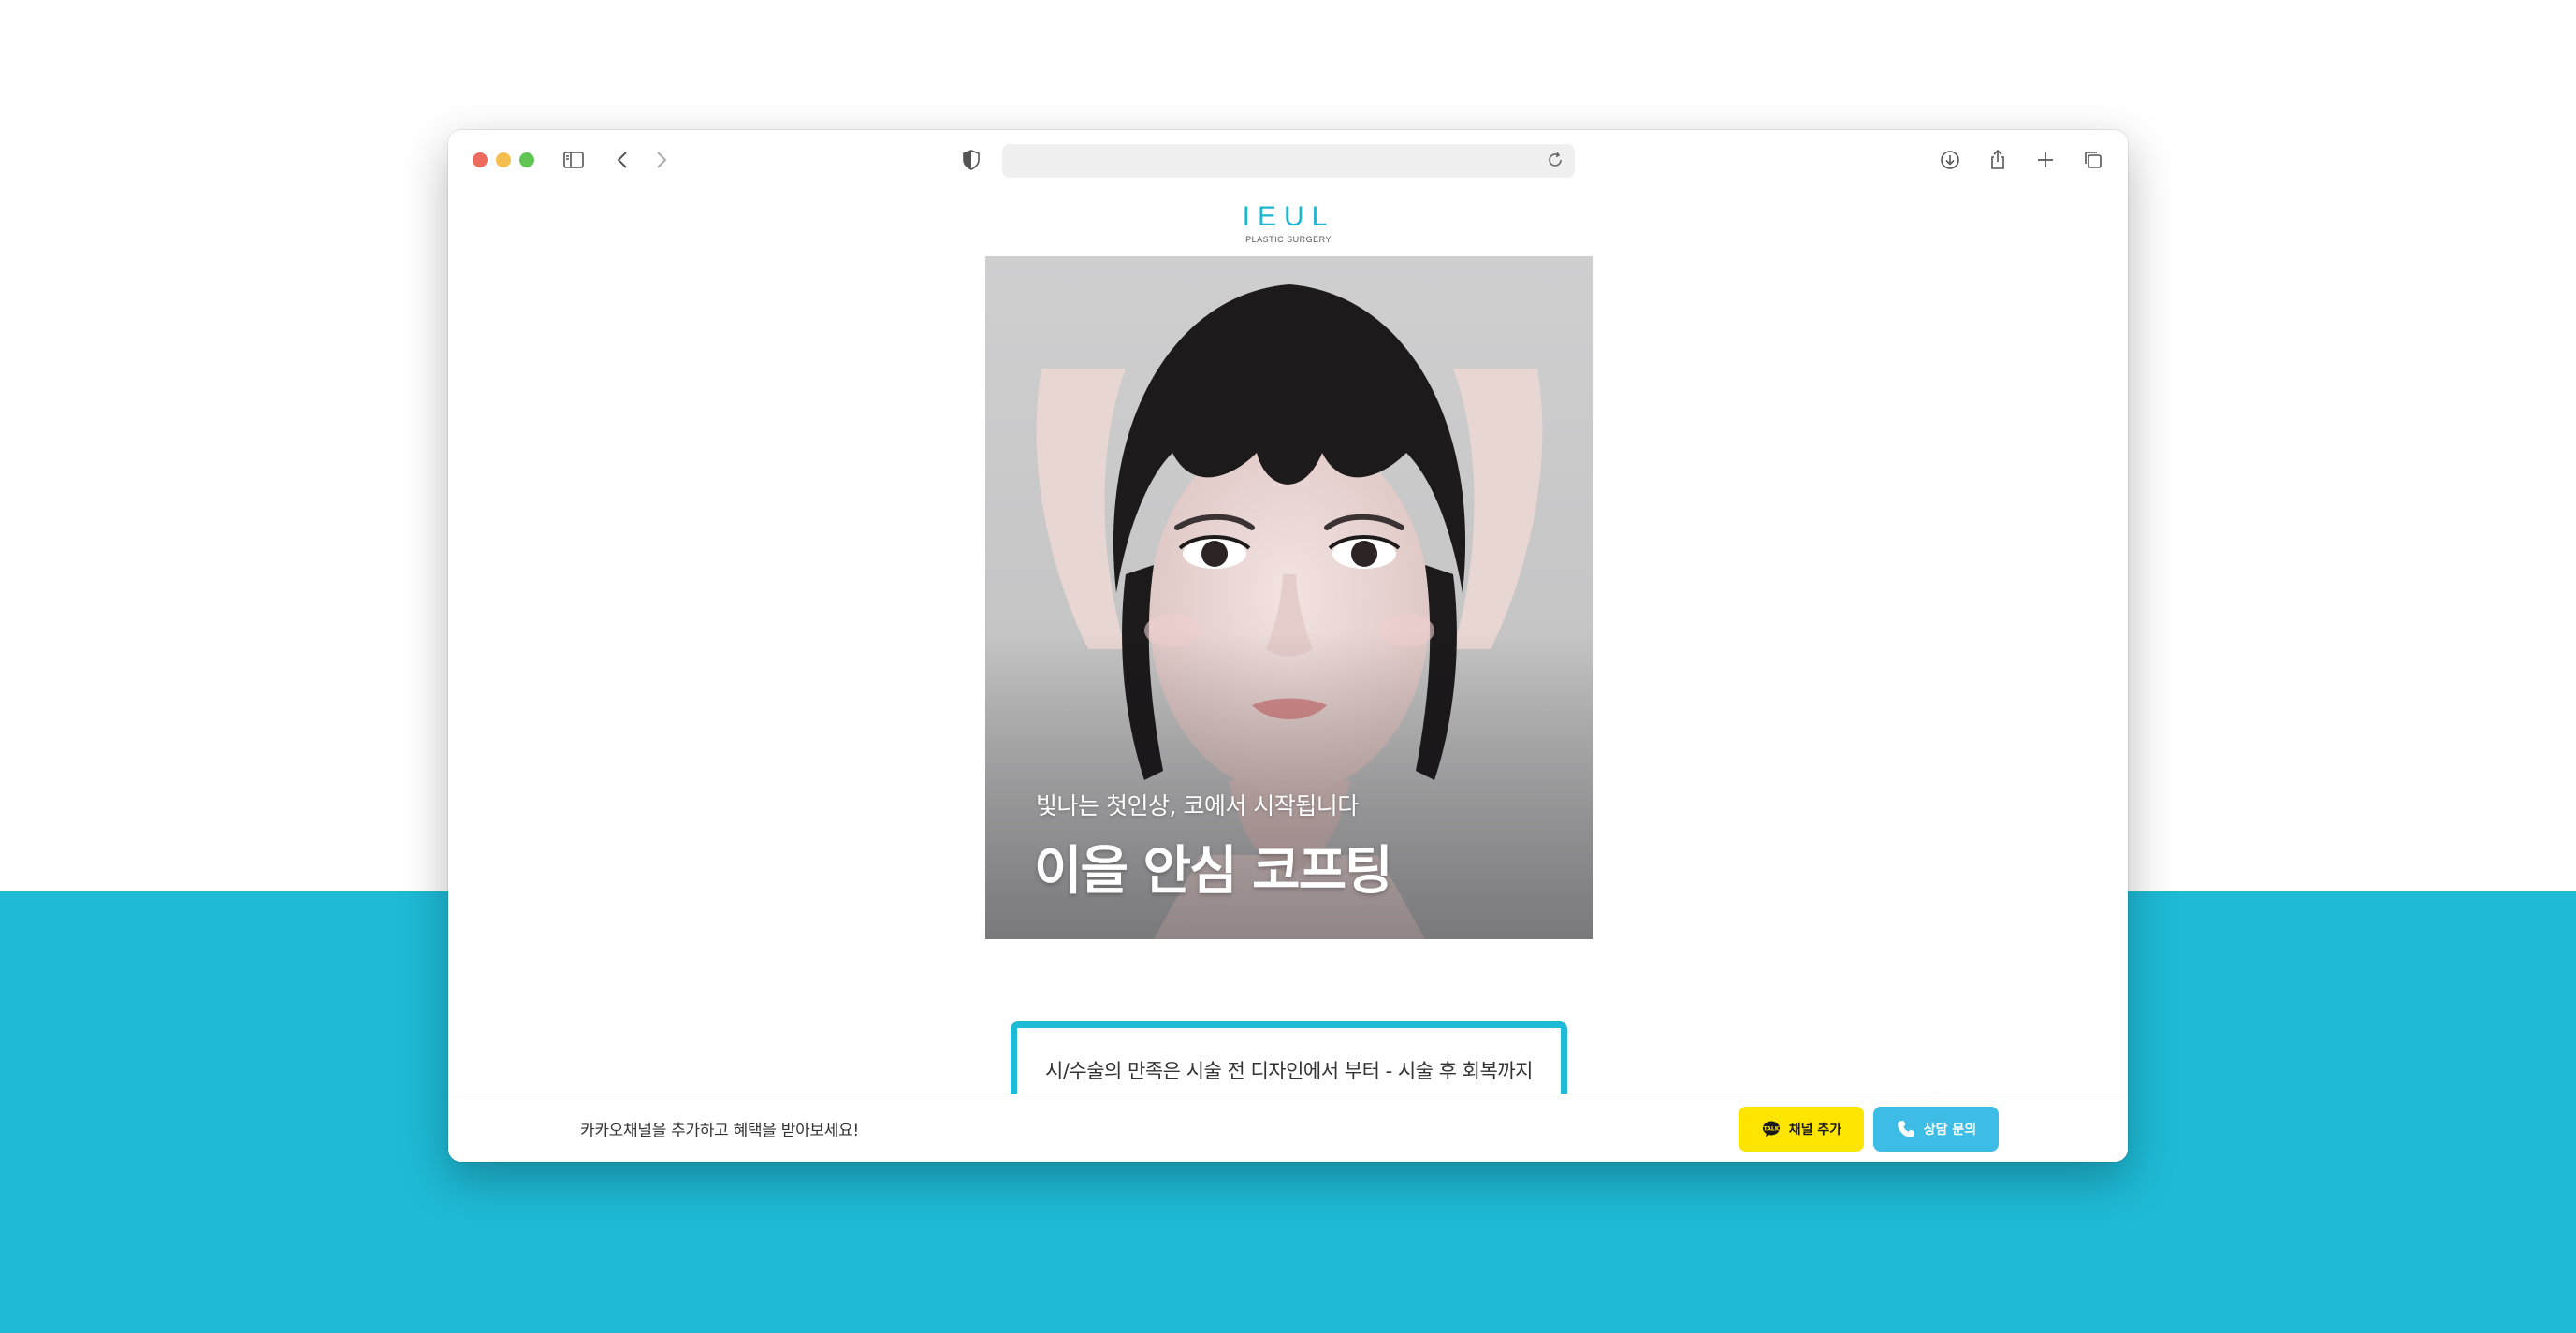 Image resolution: width=2576 pixels, height=1333 pixels. I want to click on browser-toolbar, so click(1288, 160).